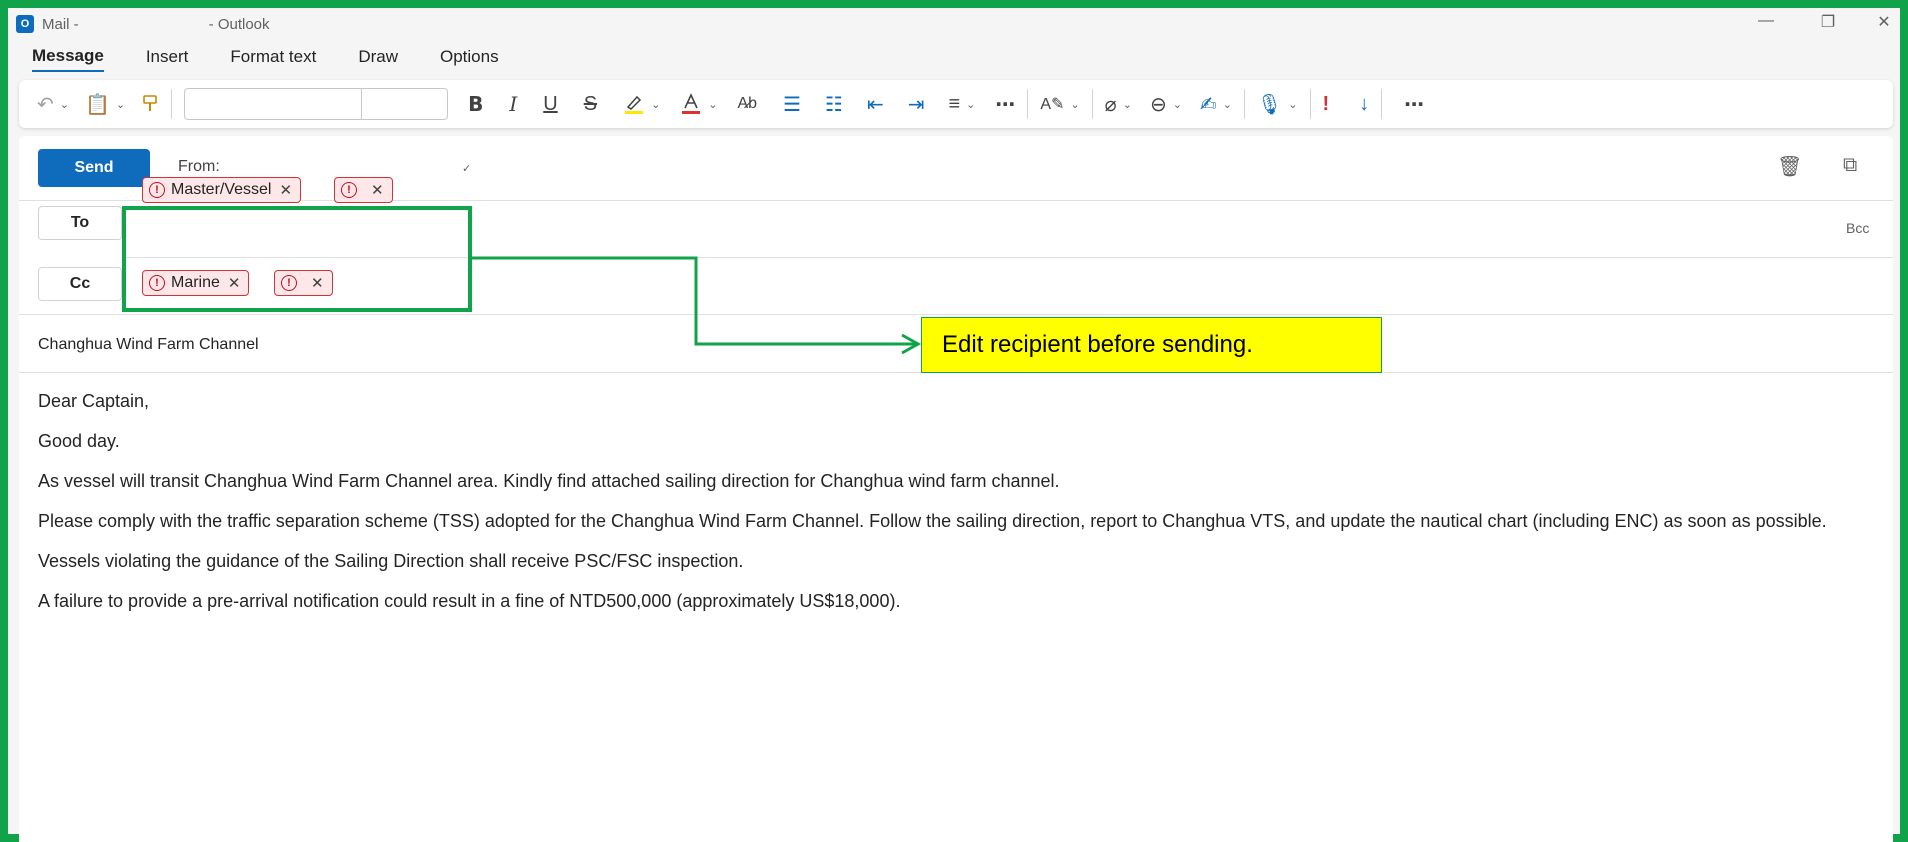  What do you see at coordinates (697, 305) in the screenshot?
I see `annotation-arrow` at bounding box center [697, 305].